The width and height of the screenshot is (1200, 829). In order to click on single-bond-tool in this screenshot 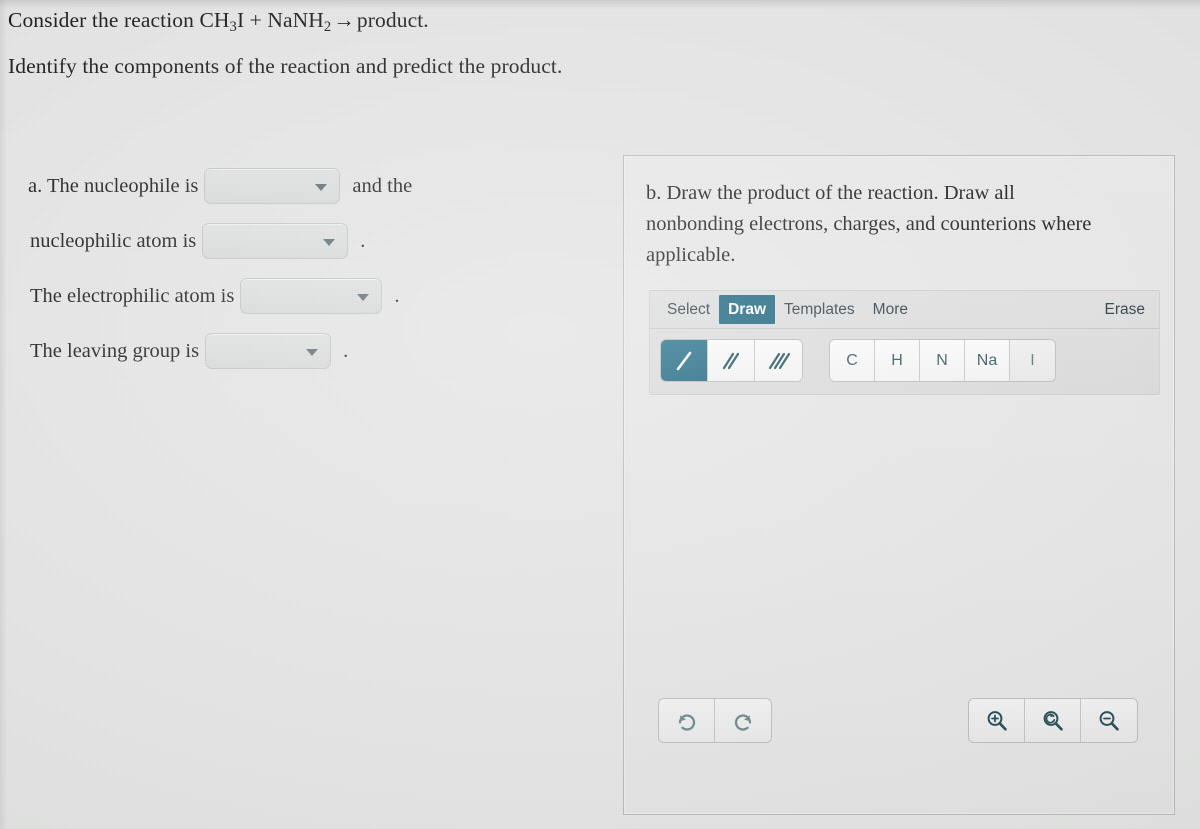, I will do `click(684, 360)`.